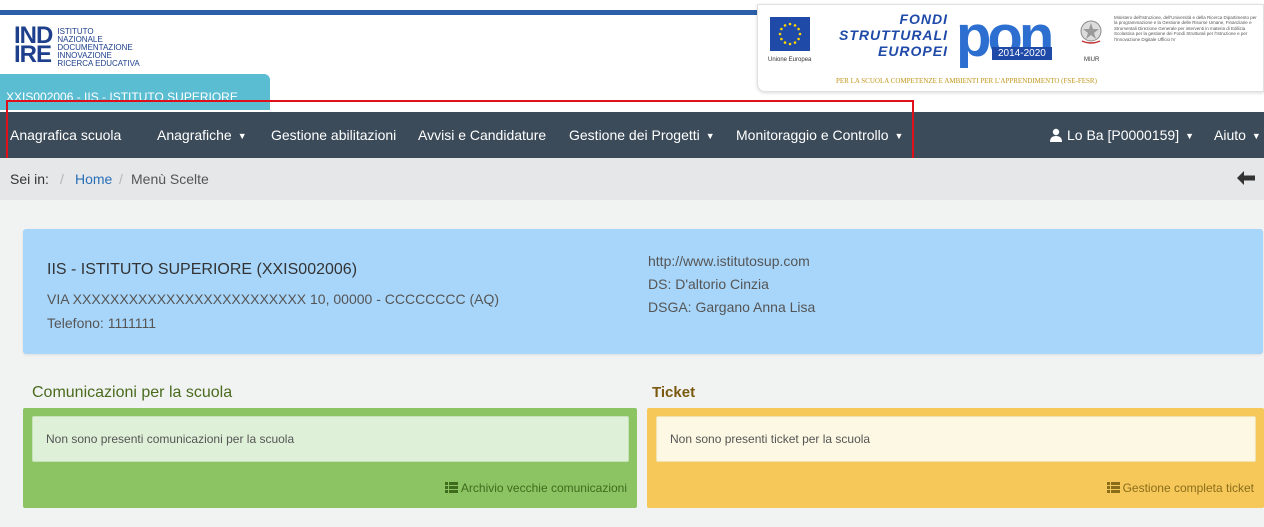 The height and width of the screenshot is (527, 1264). Describe the element at coordinates (790, 34) in the screenshot. I see `eu-flag-icon` at that location.